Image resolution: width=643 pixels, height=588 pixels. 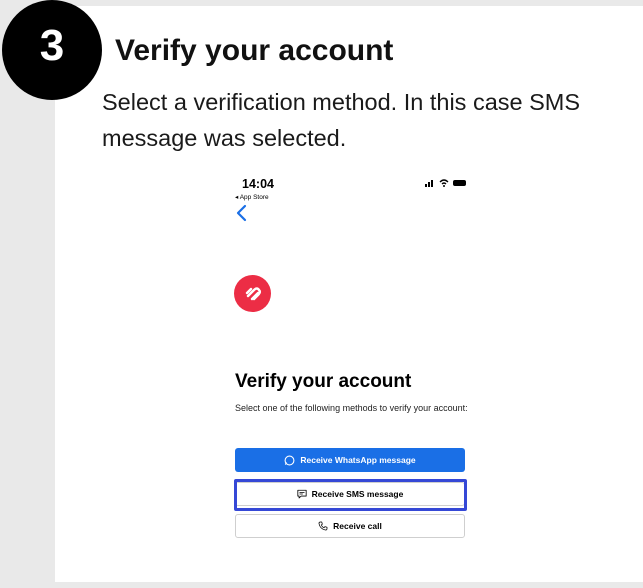 What do you see at coordinates (252, 197) in the screenshot?
I see `back-to-app-store-link: ◂ App Store` at bounding box center [252, 197].